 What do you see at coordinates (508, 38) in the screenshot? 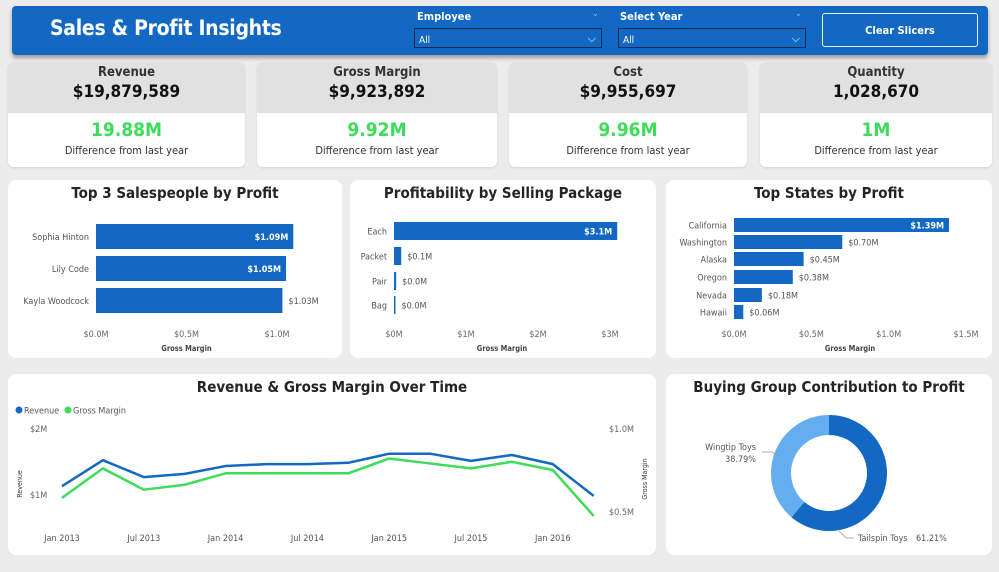
I see `employee-dropdown: All ⌵` at bounding box center [508, 38].